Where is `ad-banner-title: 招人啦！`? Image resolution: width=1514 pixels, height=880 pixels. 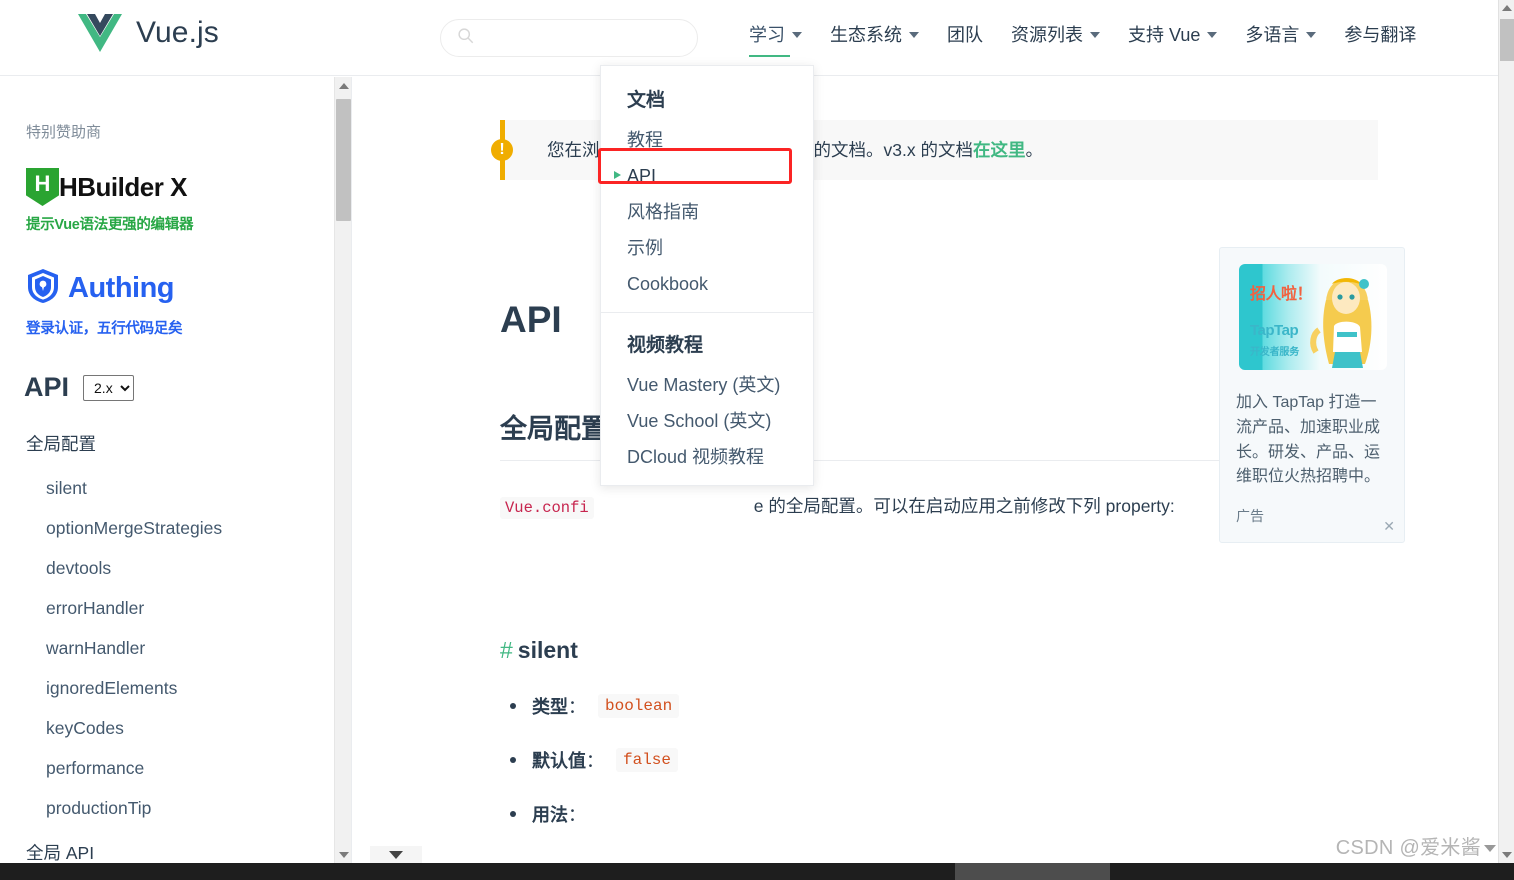 ad-banner-title: 招人啦！ is located at coordinates (1281, 294).